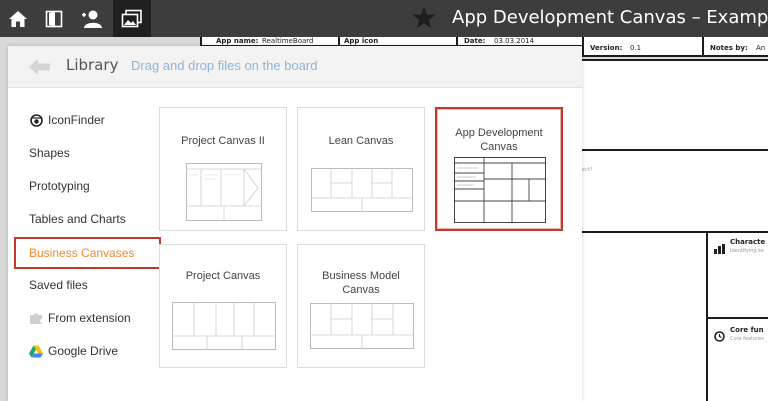 This screenshot has height=401, width=768. I want to click on core-functions-title: Core fun, so click(747, 330).